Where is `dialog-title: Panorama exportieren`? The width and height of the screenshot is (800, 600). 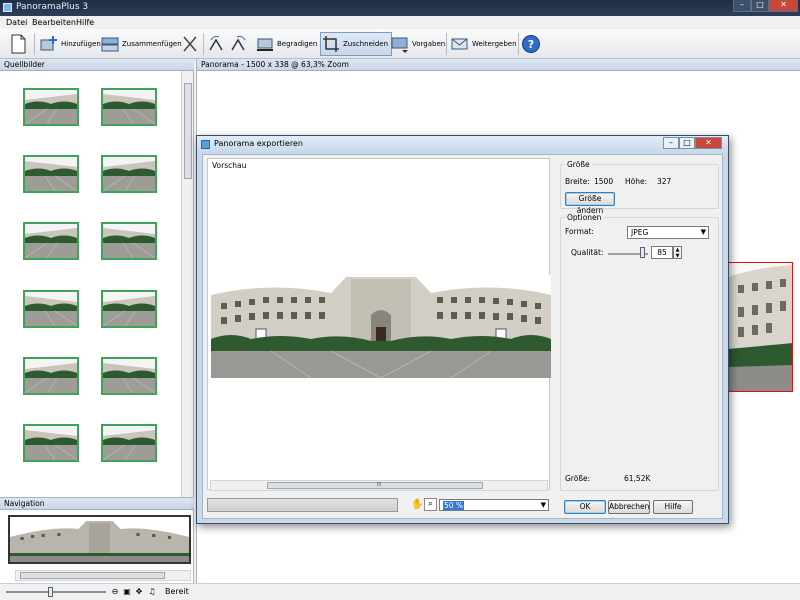 dialog-title: Panorama exportieren is located at coordinates (258, 143).